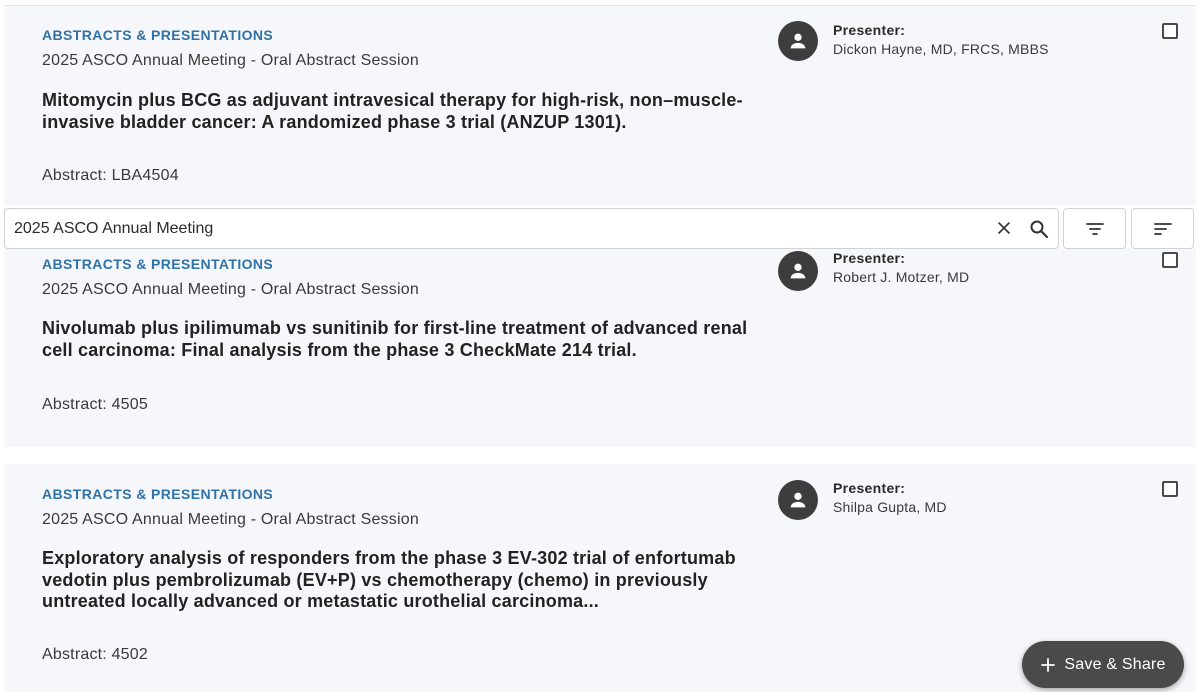 The width and height of the screenshot is (1200, 692). What do you see at coordinates (941, 49) in the screenshot?
I see `presenter-name: Dickon Hayne, MD, FRCS, MBBS` at bounding box center [941, 49].